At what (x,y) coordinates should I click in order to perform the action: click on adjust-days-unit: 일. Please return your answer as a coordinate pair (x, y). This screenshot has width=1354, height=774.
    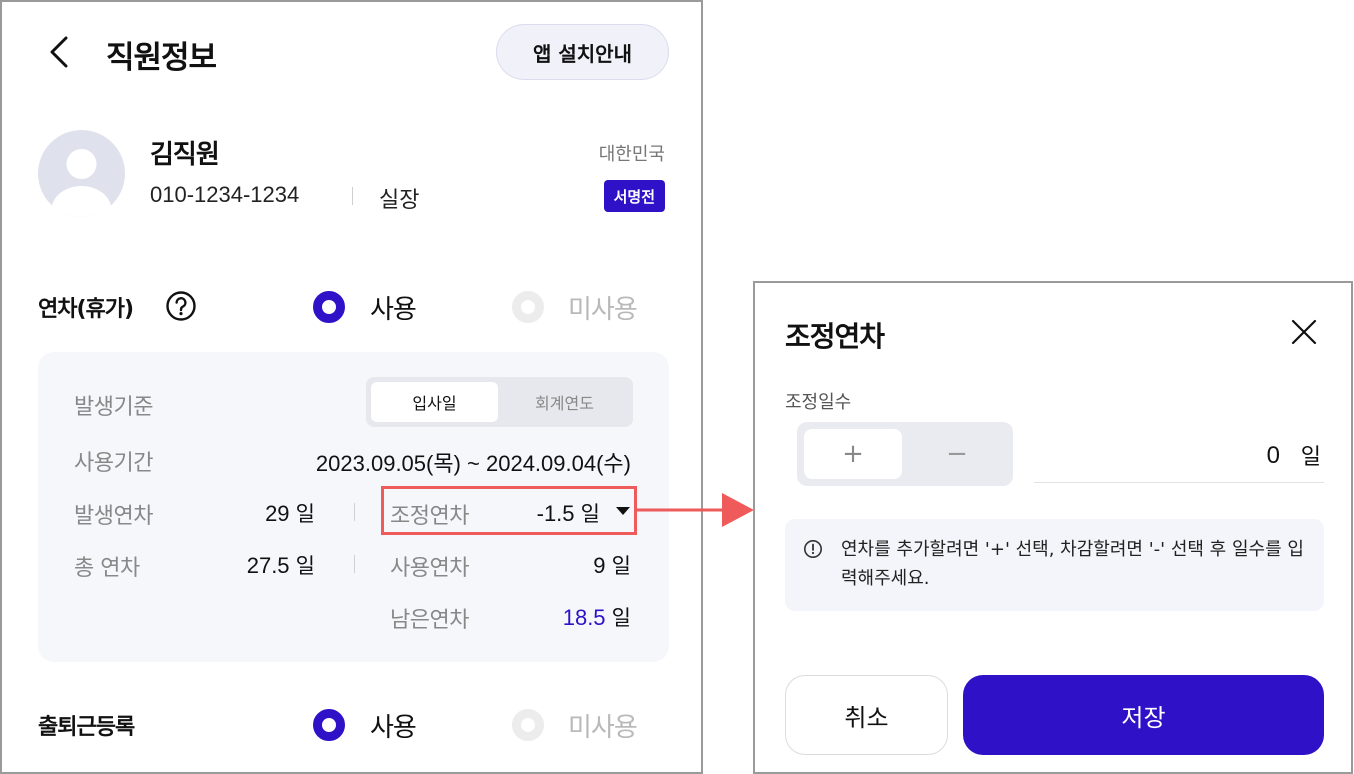
    Looking at the image, I should click on (1310, 457).